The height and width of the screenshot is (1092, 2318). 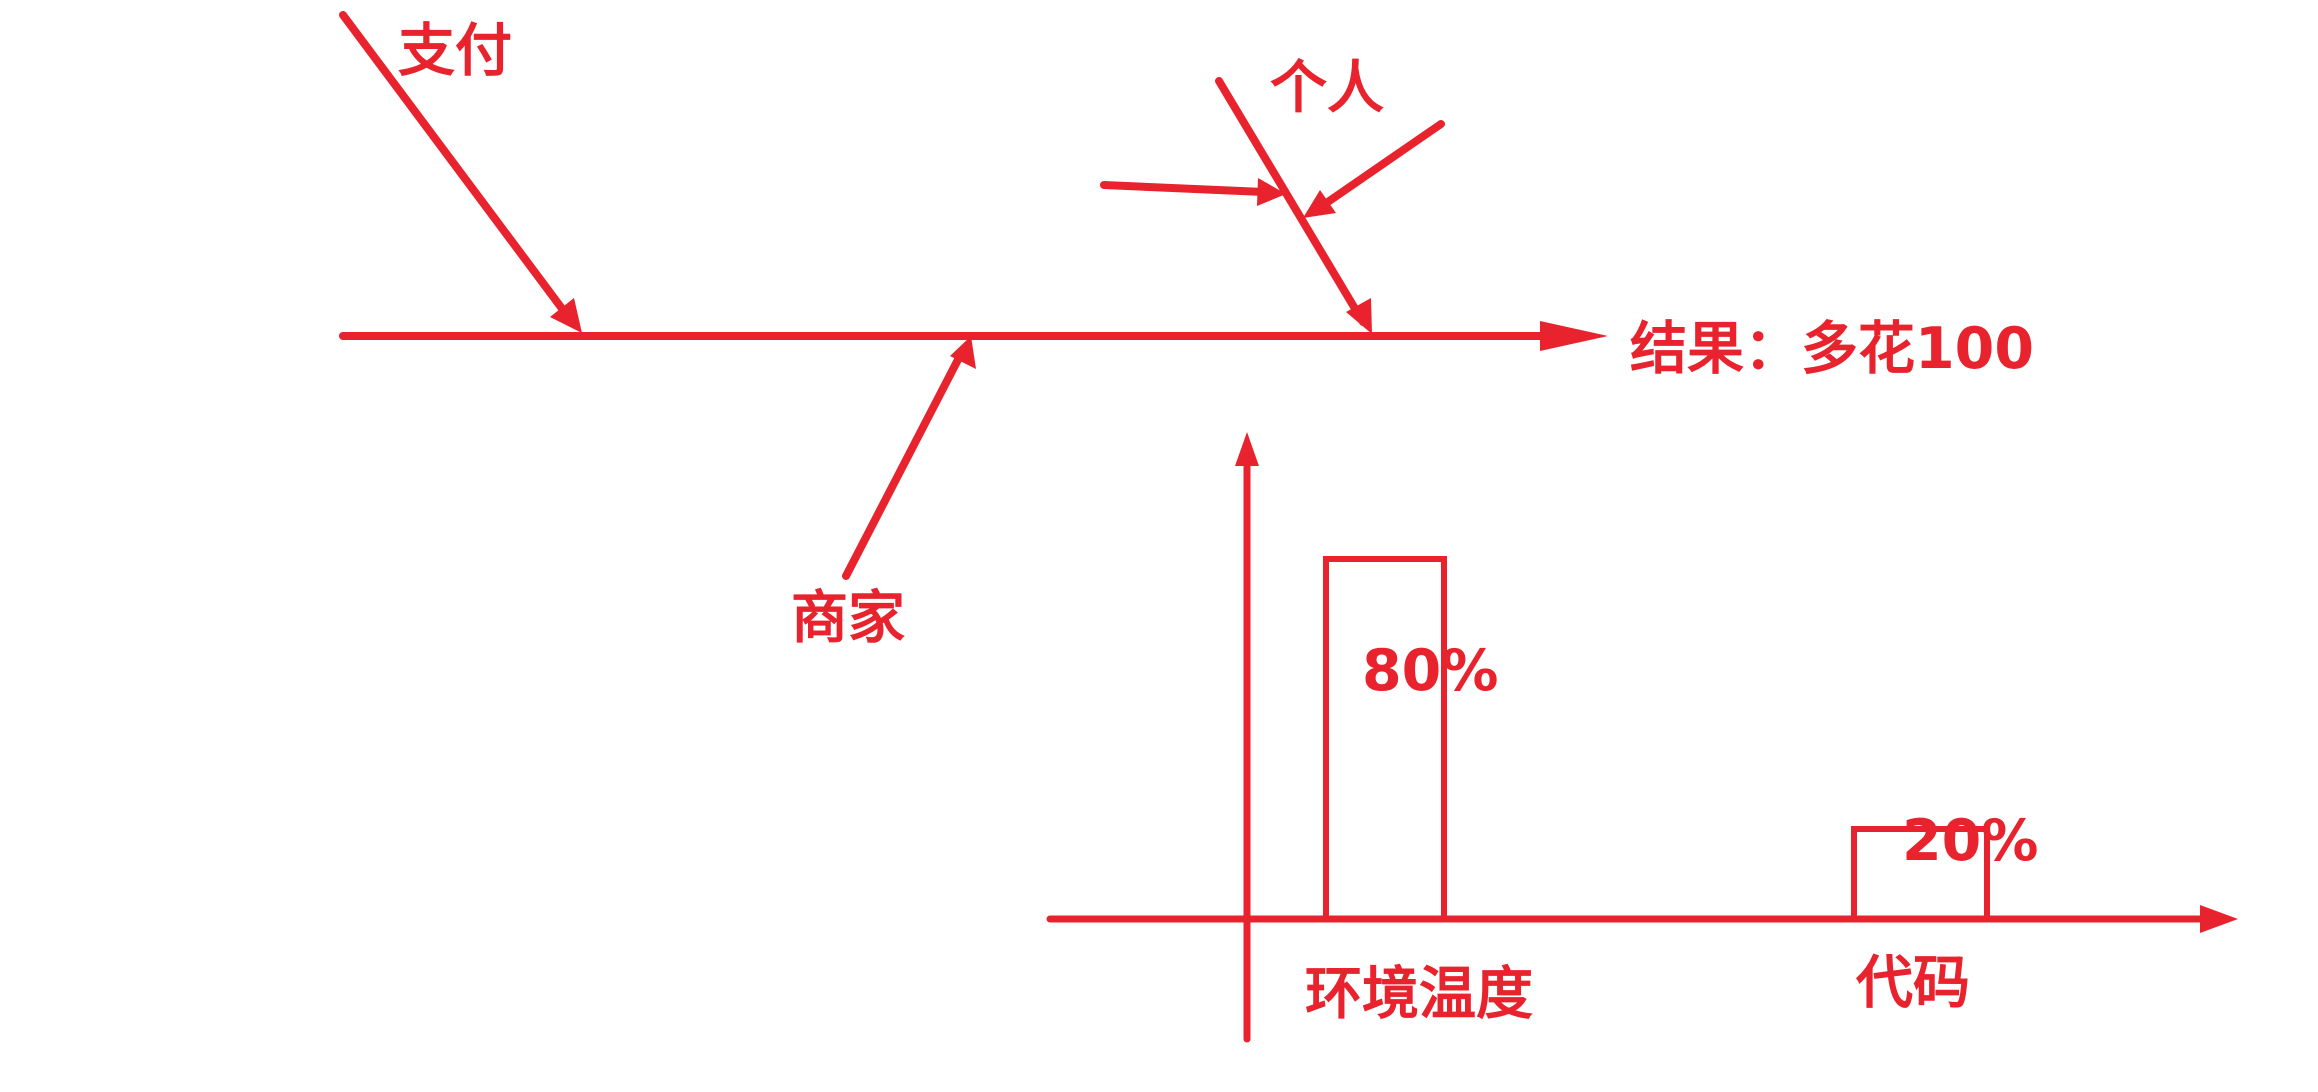 I want to click on category-label-1: 代码, so click(x=1912, y=983).